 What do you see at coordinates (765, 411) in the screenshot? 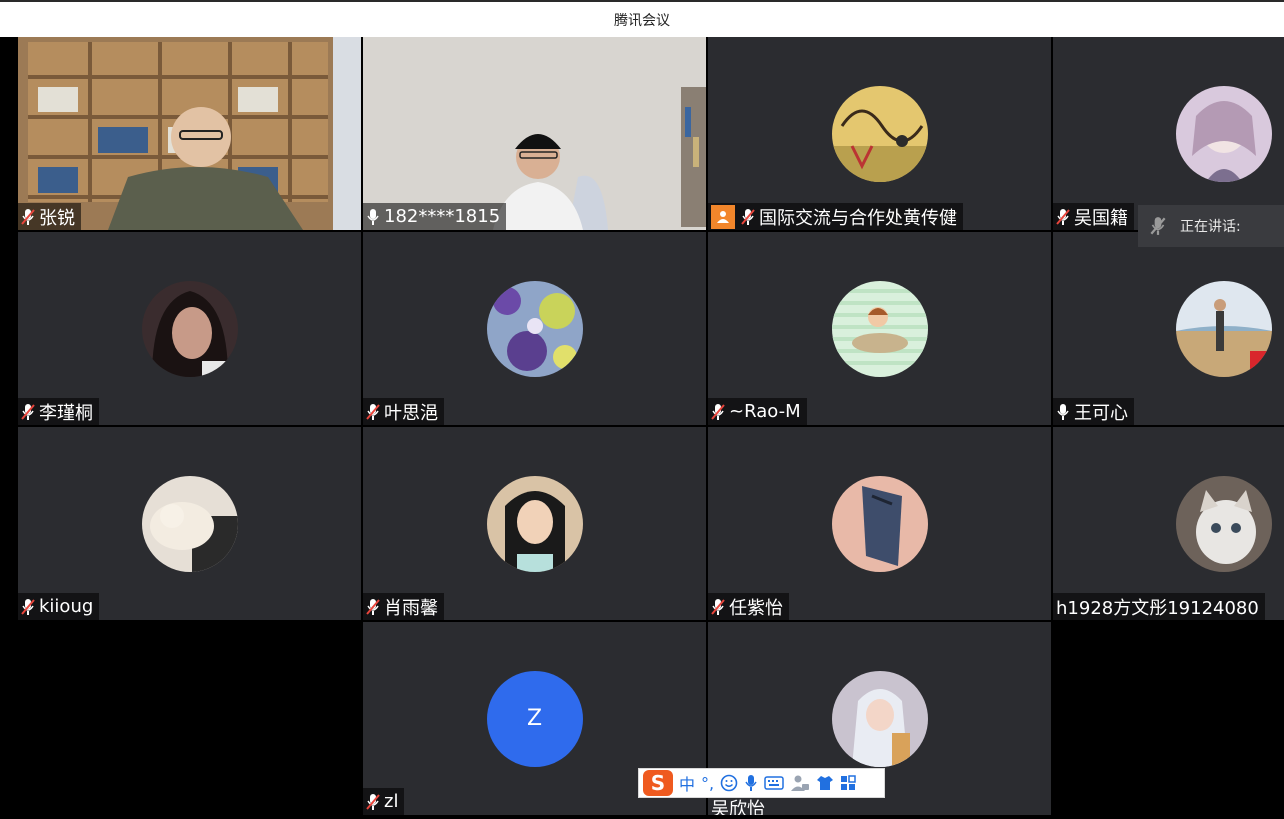
I see `participant-name: ~Rao-M` at bounding box center [765, 411].